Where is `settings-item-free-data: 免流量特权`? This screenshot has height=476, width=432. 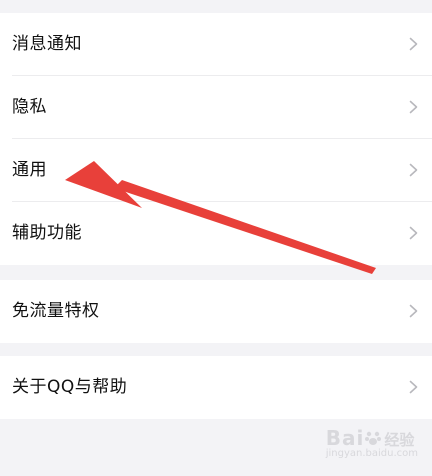 settings-item-free-data: 免流量特权 is located at coordinates (216, 311).